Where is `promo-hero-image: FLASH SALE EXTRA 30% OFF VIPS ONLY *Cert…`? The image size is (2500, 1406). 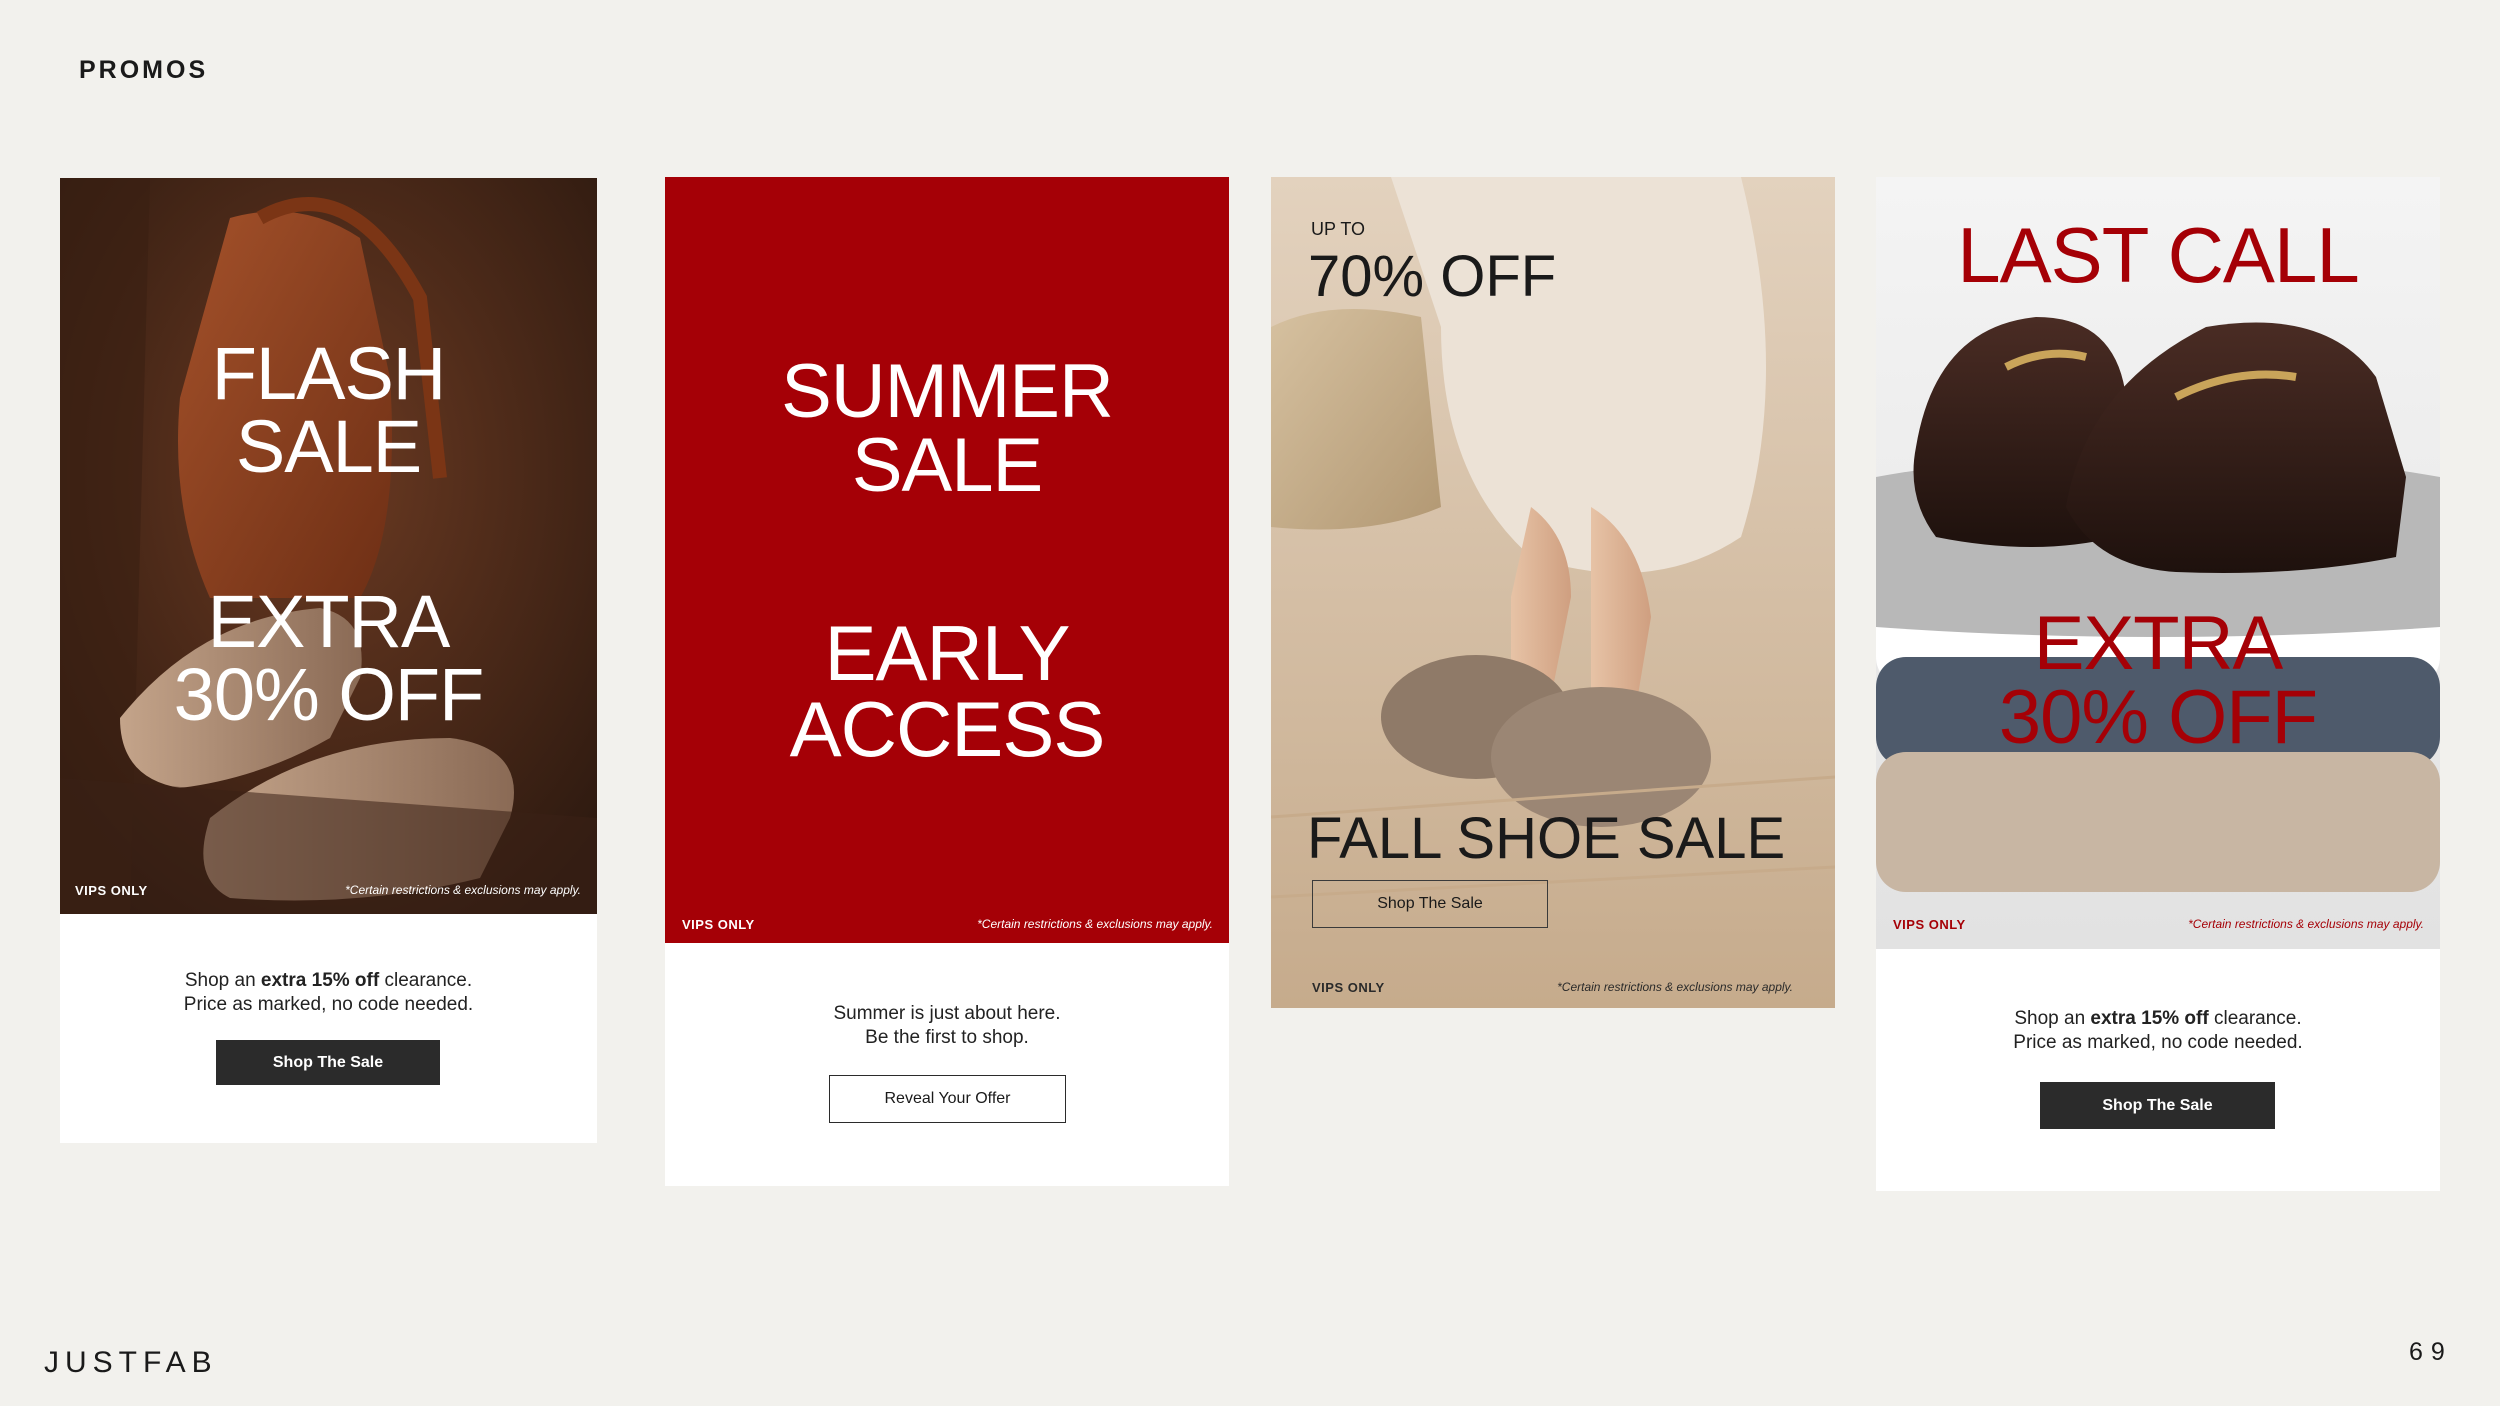
promo-hero-image: FLASH SALE EXTRA 30% OFF VIPS ONLY *Cert… is located at coordinates (328, 546).